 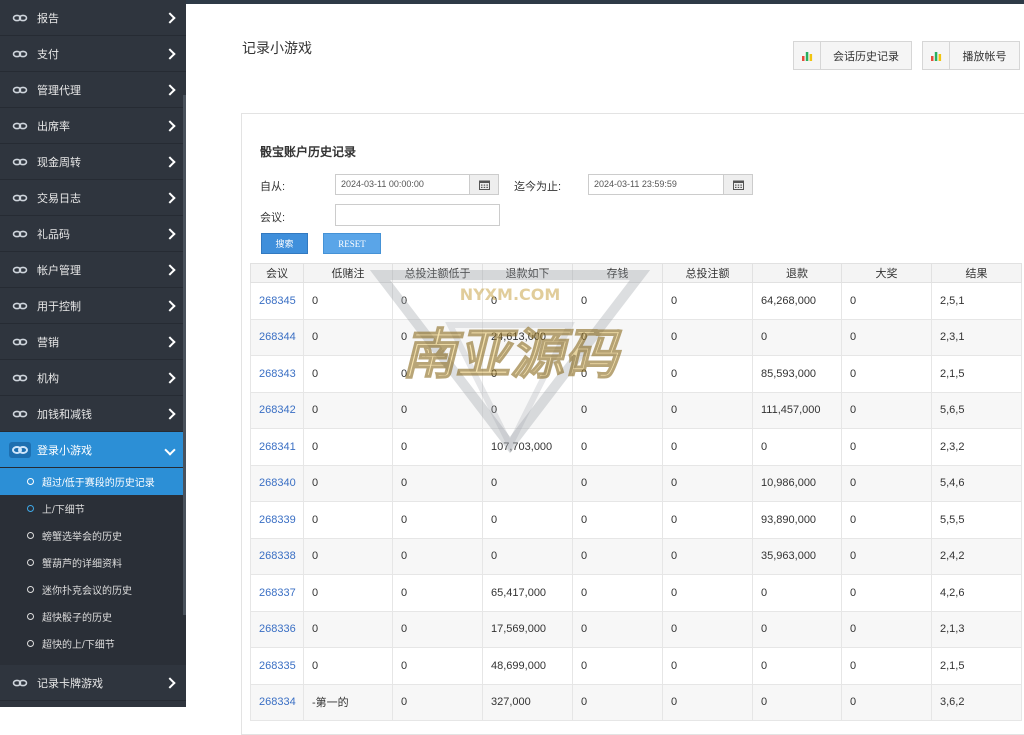 What do you see at coordinates (93, 616) in the screenshot?
I see `sidebar-subitem: 超快骰子的历史` at bounding box center [93, 616].